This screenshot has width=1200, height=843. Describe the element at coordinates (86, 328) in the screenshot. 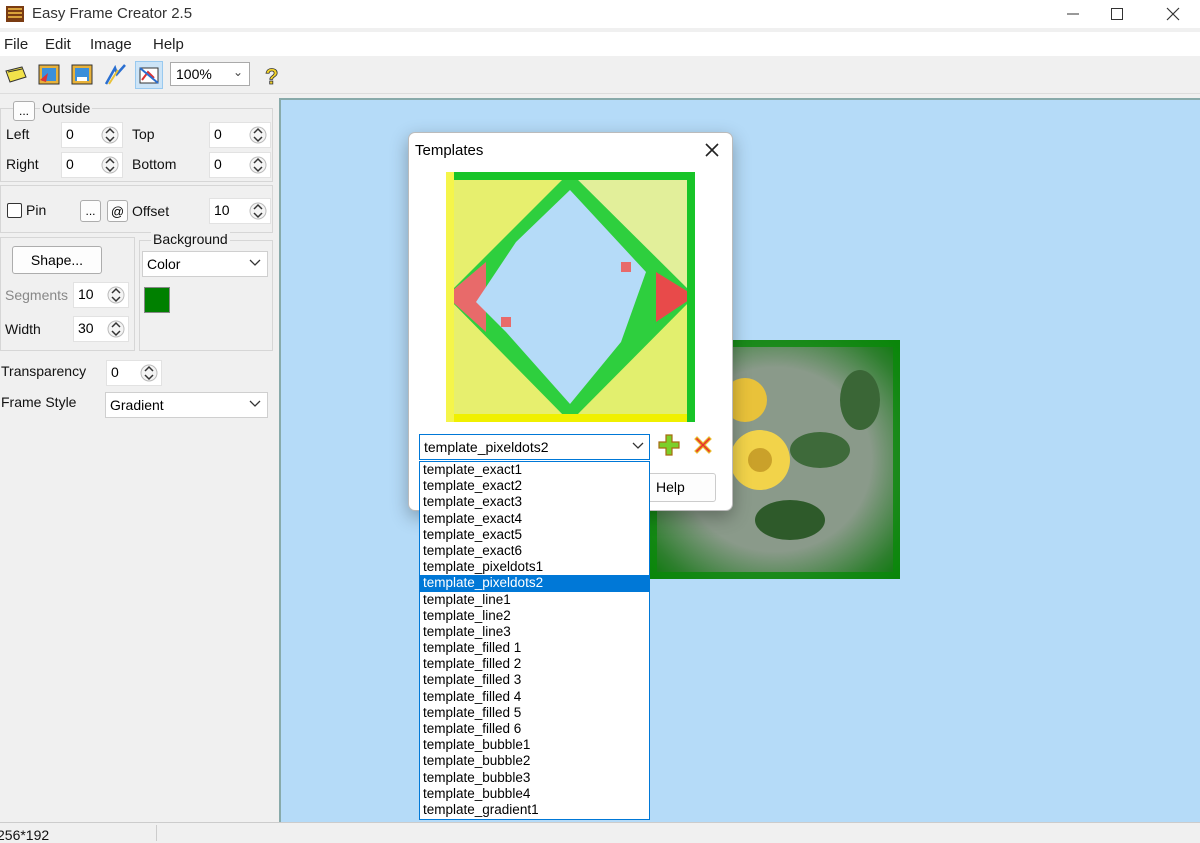

I see `width-value: 30` at that location.